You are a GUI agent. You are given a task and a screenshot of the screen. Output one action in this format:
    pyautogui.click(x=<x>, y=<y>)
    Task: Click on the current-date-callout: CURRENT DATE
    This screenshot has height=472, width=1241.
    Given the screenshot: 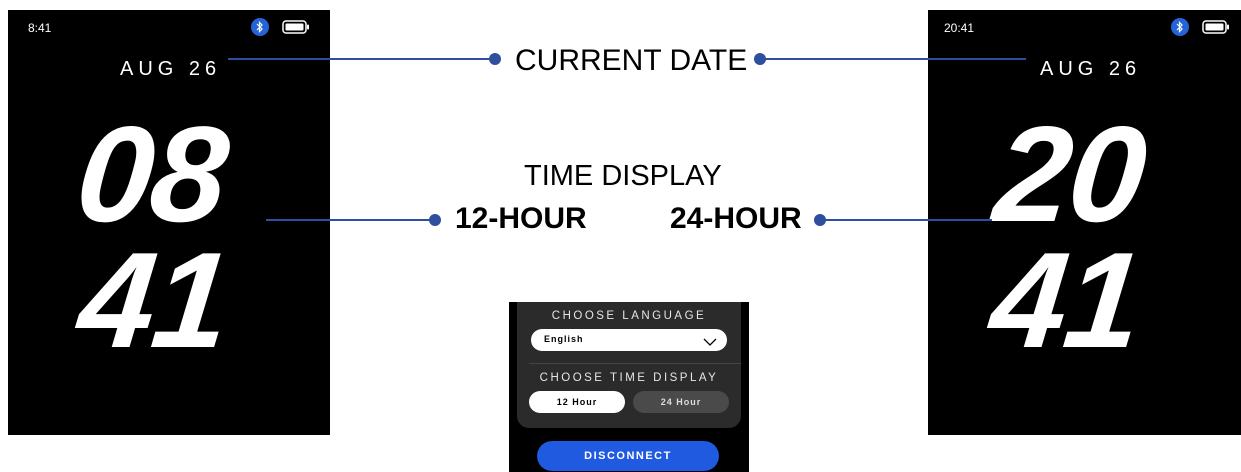 What is the action you would take?
    pyautogui.click(x=631, y=60)
    